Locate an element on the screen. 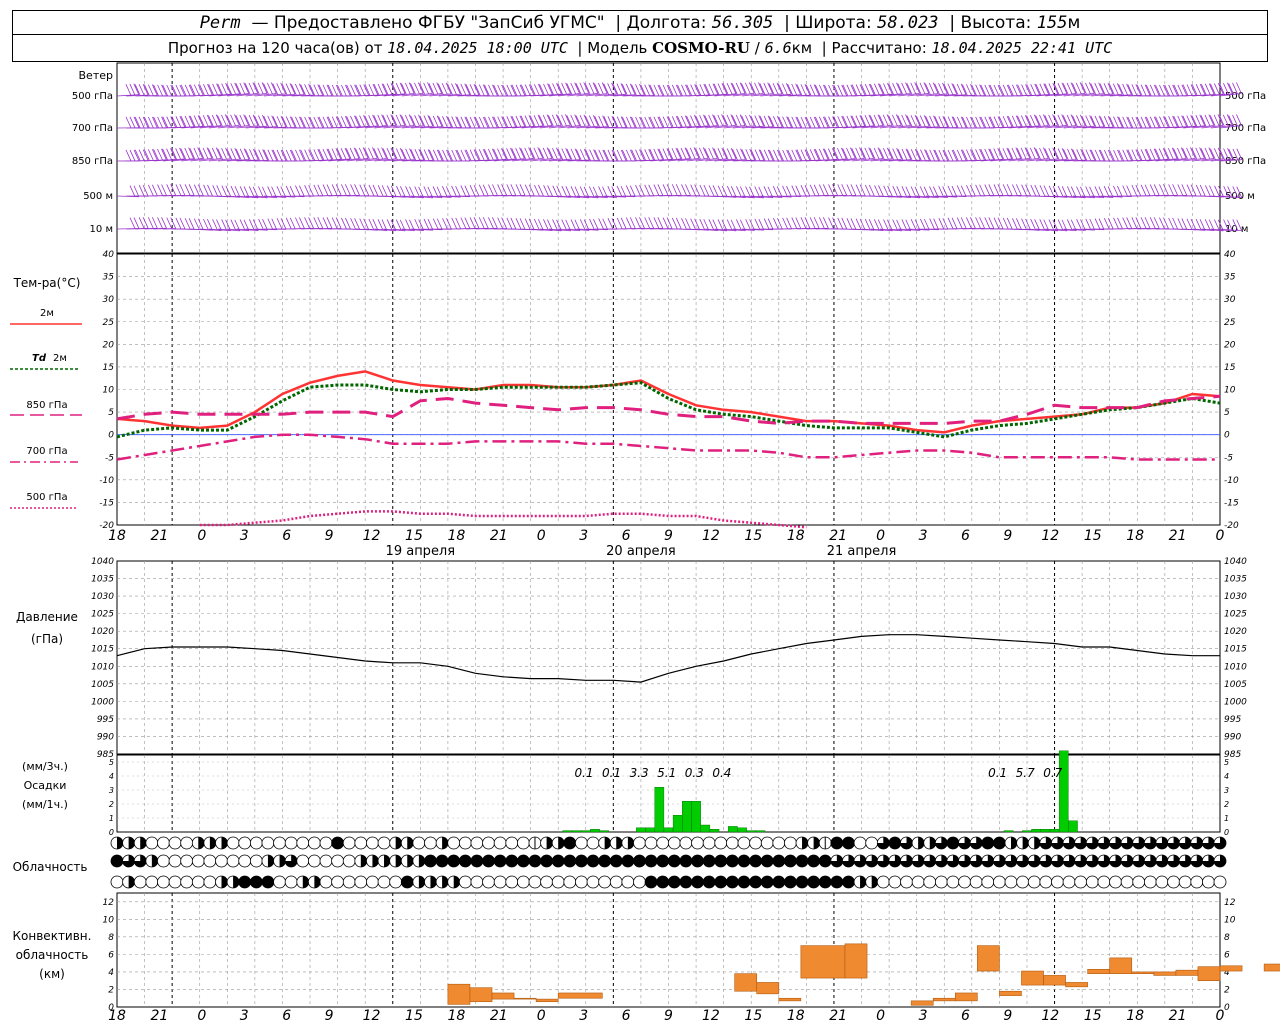  conv-axis-hour-label: 15 is located at coordinates (414, 1016).